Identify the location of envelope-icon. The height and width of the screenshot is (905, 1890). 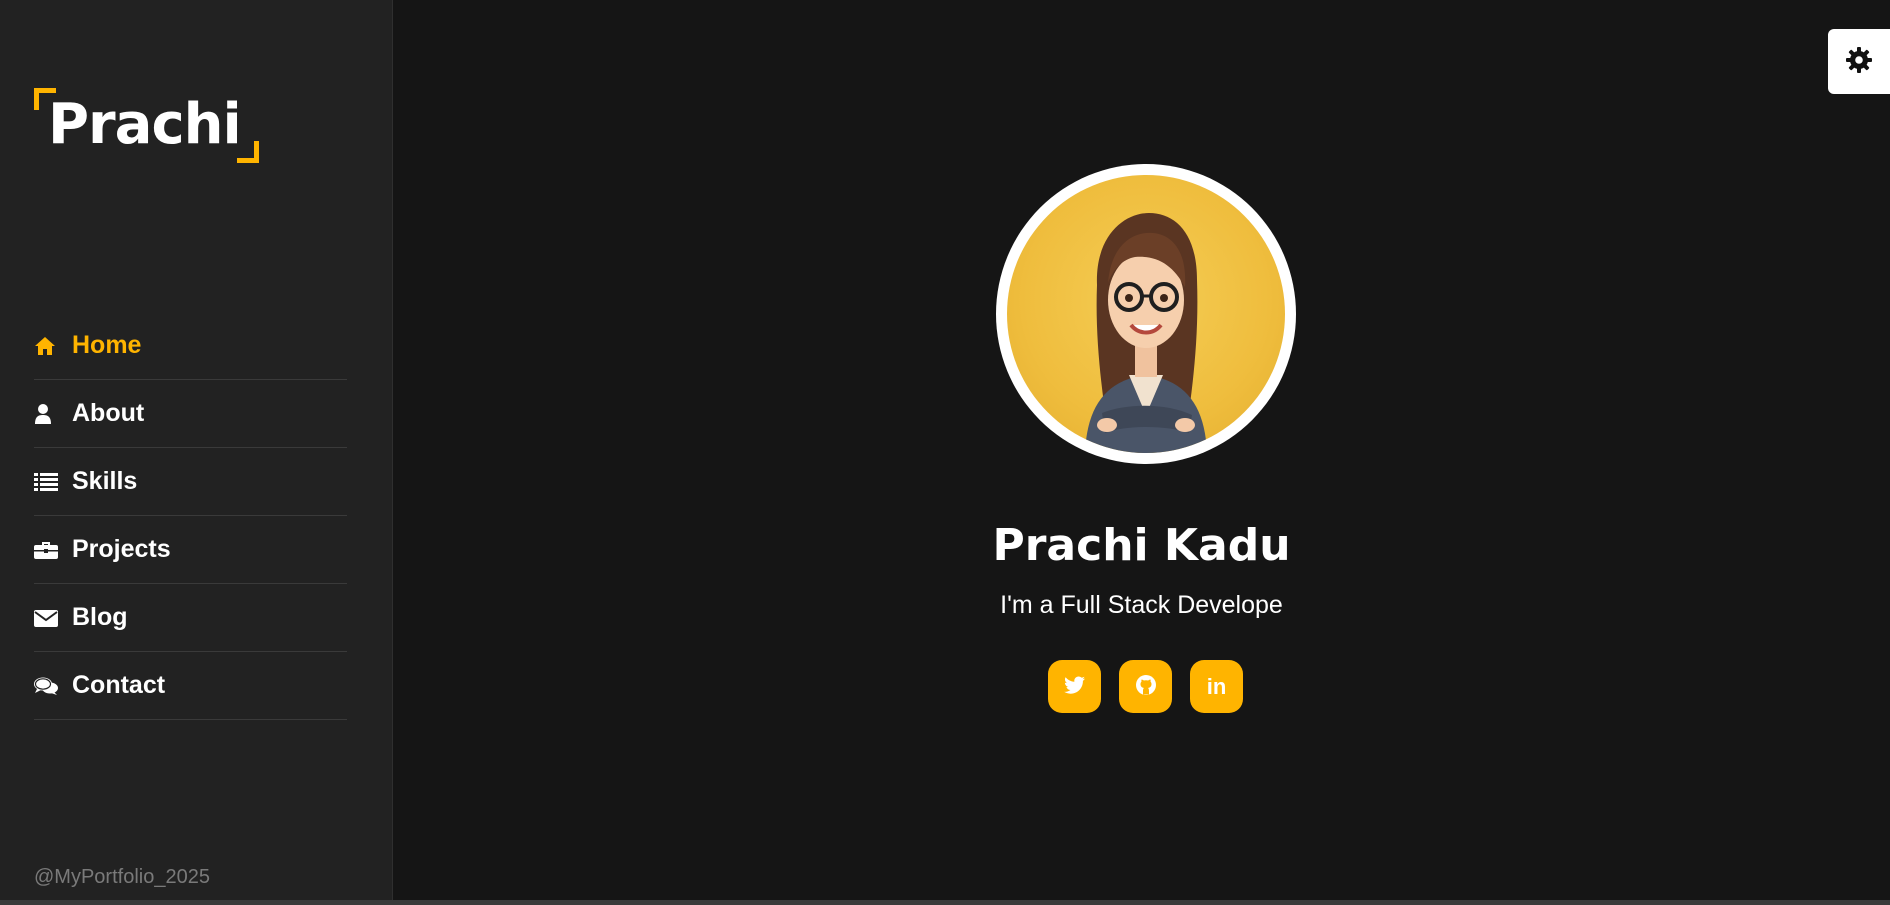
(46, 618).